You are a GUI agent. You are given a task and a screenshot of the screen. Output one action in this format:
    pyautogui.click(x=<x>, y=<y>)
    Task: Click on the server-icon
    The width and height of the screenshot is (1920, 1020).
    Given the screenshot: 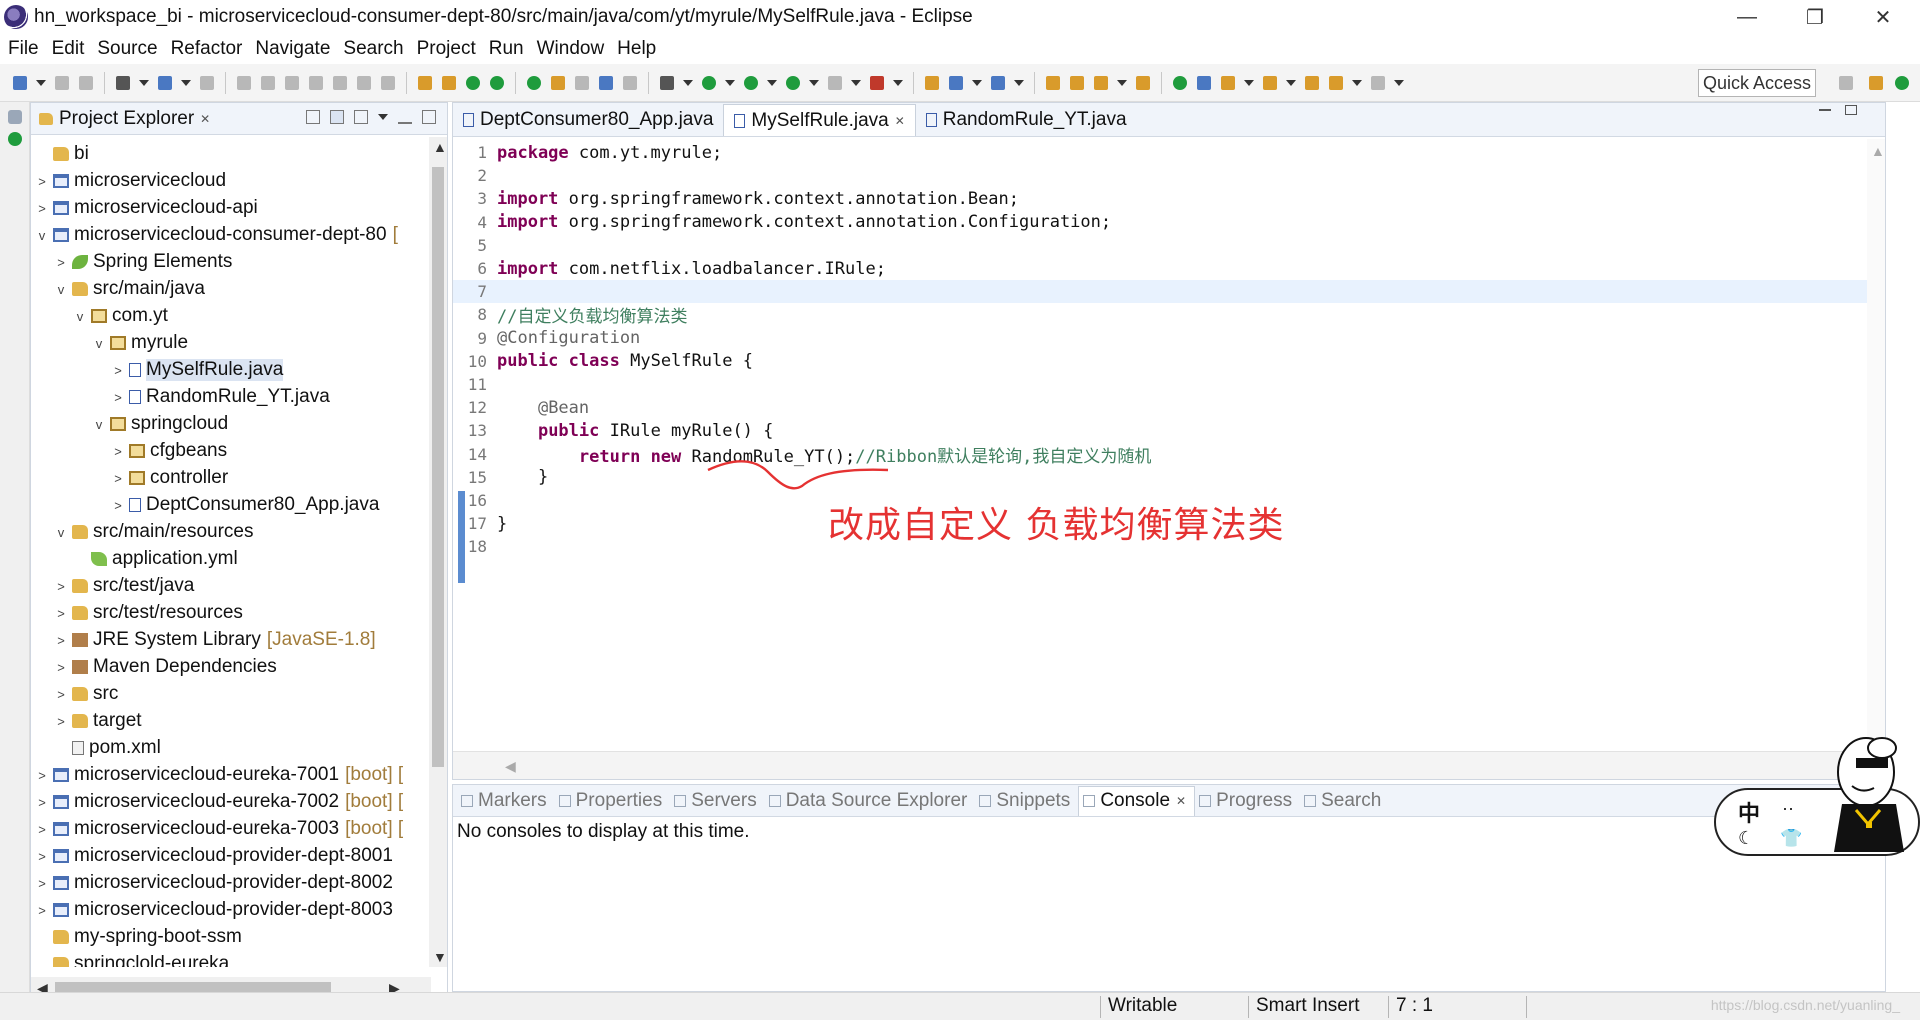 What is the action you would take?
    pyautogui.click(x=877, y=82)
    